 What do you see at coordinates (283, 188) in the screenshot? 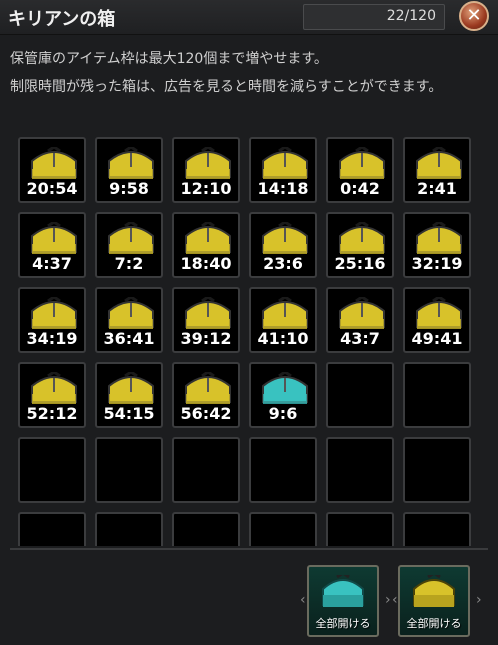
I see `chest-timer: 14:18` at bounding box center [283, 188].